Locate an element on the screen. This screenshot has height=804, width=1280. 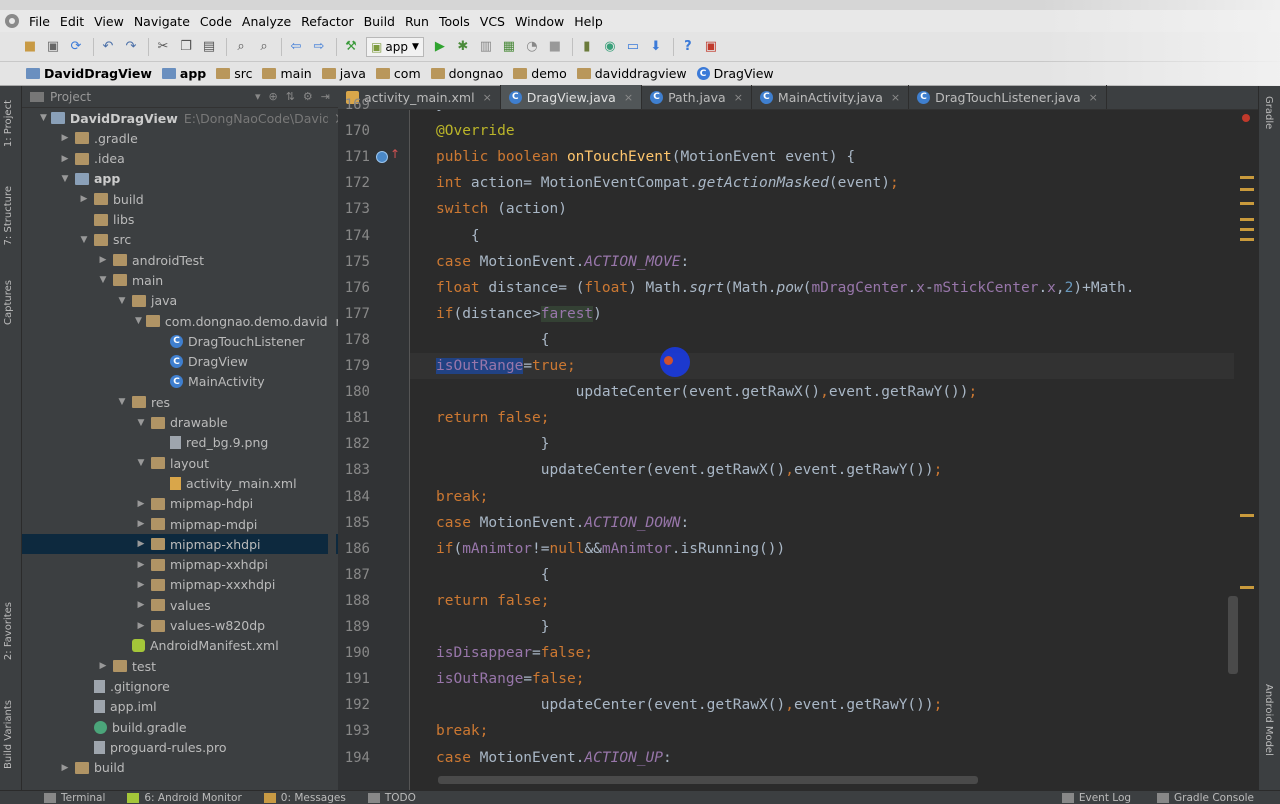
tree-item: ▼ app is located at coordinates (180, 179).